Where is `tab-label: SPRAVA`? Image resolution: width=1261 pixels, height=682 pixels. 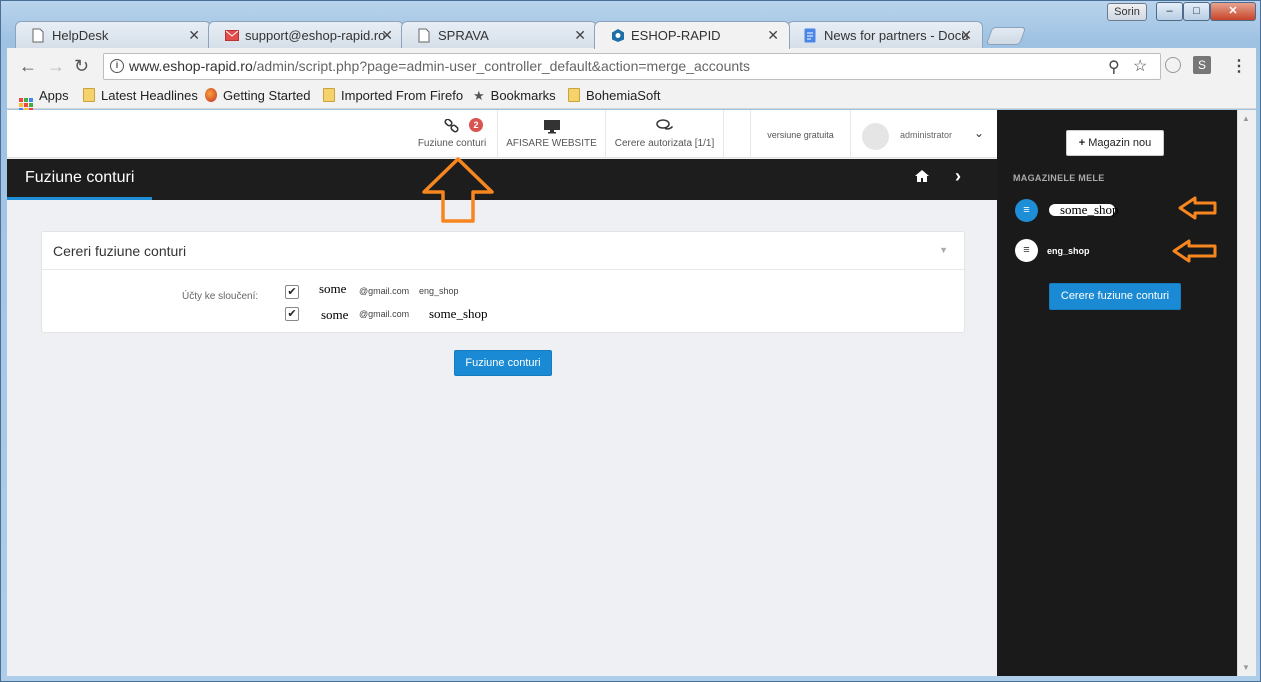
tab-label: SPRAVA is located at coordinates (463, 35).